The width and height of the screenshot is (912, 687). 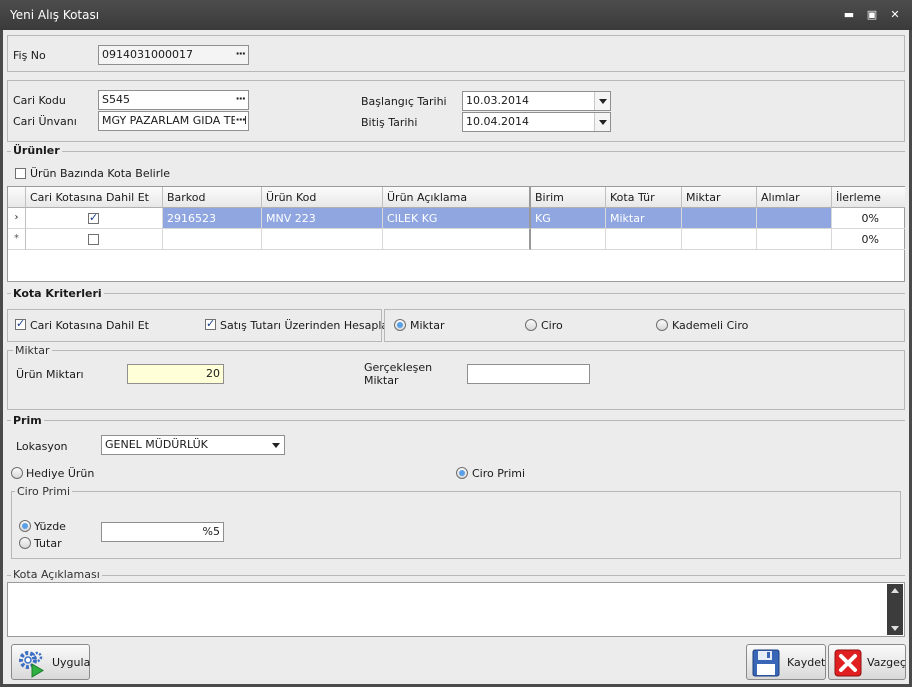 What do you see at coordinates (50, 374) in the screenshot?
I see `urun-miktari-label: Ürün Miktarı` at bounding box center [50, 374].